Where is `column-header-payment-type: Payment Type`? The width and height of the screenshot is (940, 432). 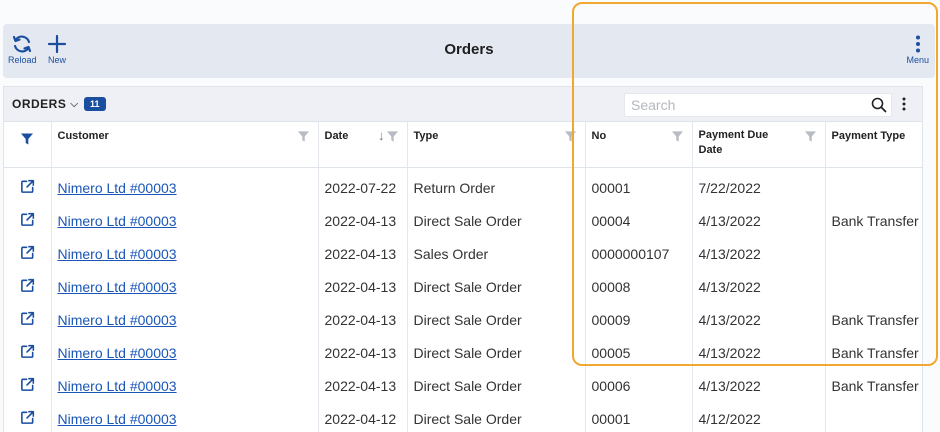
column-header-payment-type: Payment Type is located at coordinates (873, 145).